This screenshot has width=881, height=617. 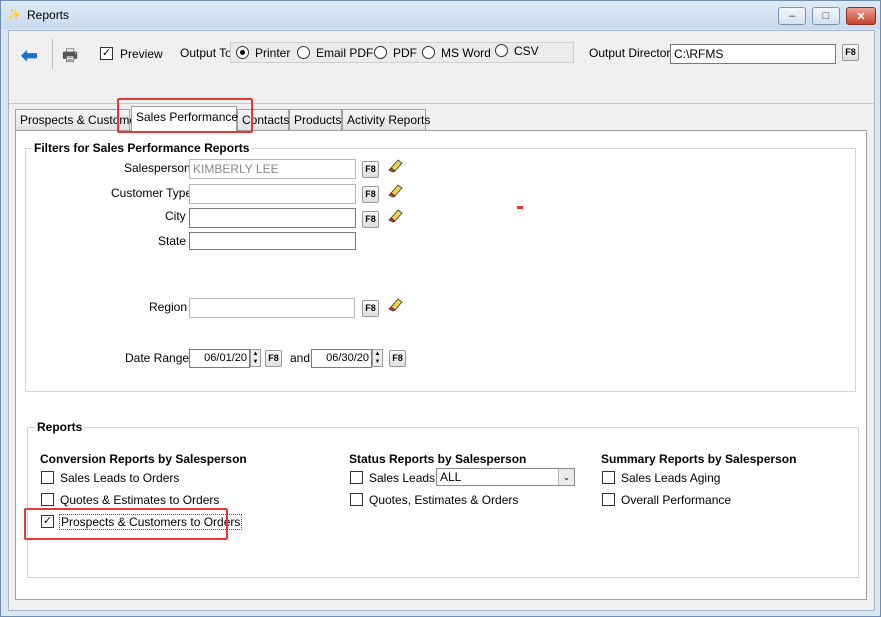 I want to click on quotes-estimates-to-orders-label: Quotes & Estimates to Orders, so click(x=140, y=500).